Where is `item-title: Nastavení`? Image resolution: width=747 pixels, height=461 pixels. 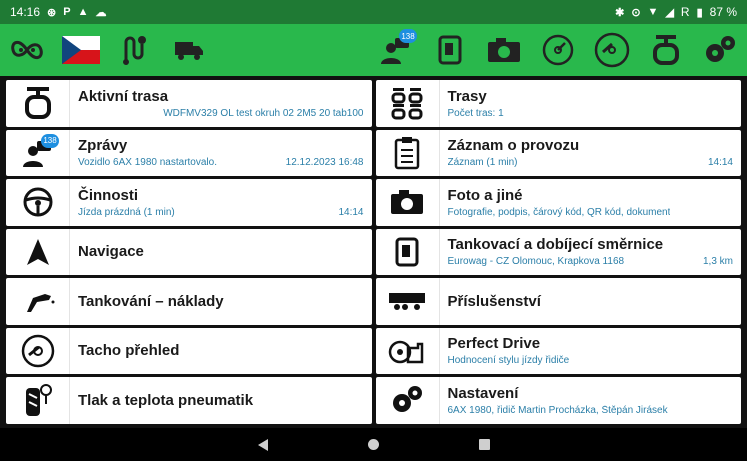
item-title: Nastavení is located at coordinates (483, 393).